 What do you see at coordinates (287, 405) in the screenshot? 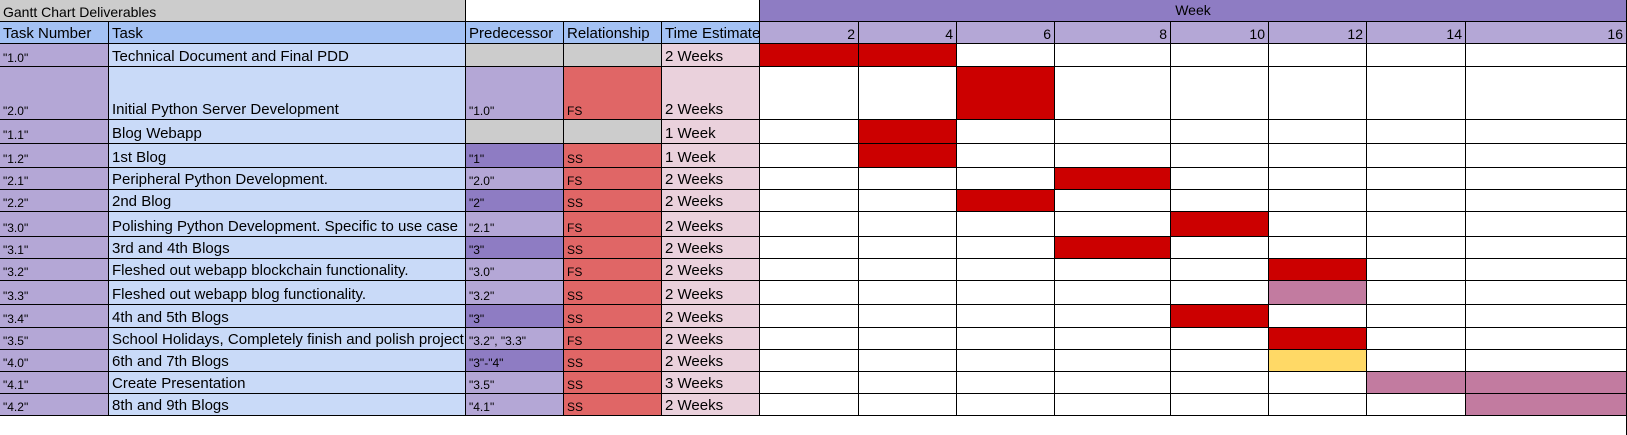
I see `task-name-cell: 8th and 9th Blogs` at bounding box center [287, 405].